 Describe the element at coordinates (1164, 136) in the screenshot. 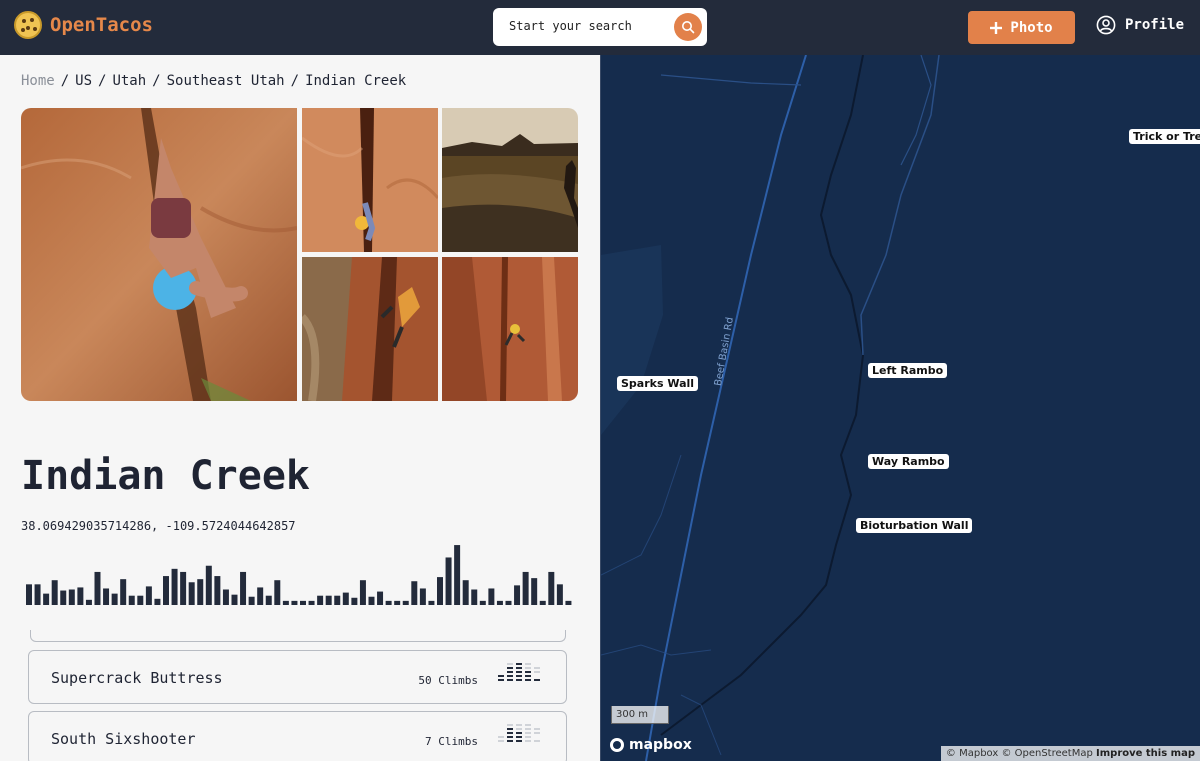

I see `map-label-trick-or-treat: Trick or Treat` at that location.